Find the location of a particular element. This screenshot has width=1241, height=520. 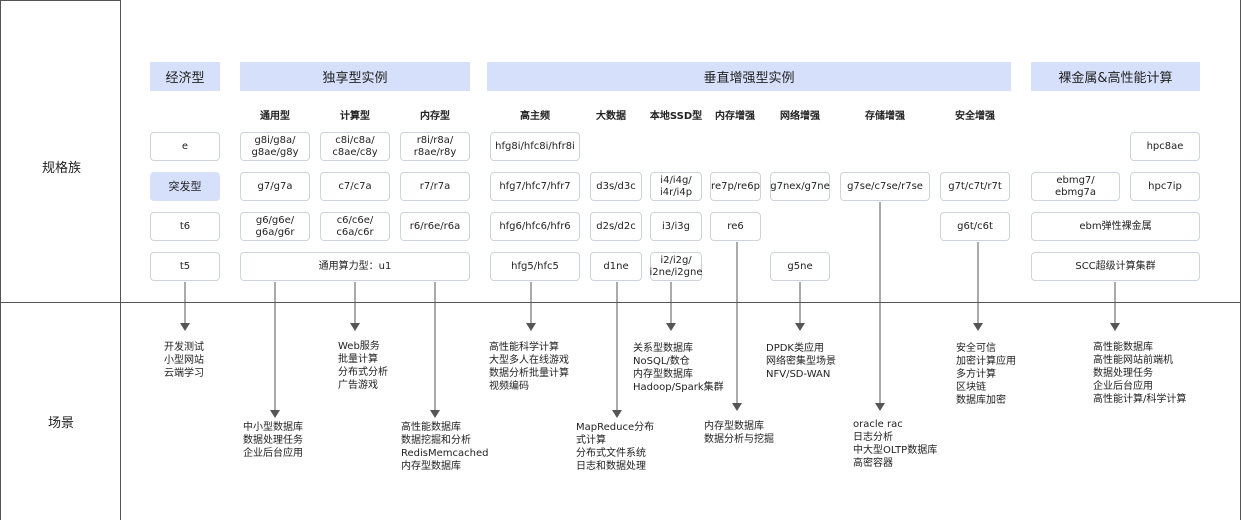

scenario-storage-enhanced: oracle rac 日志分析 中大型OLTP数据库 高密容器 is located at coordinates (895, 444).